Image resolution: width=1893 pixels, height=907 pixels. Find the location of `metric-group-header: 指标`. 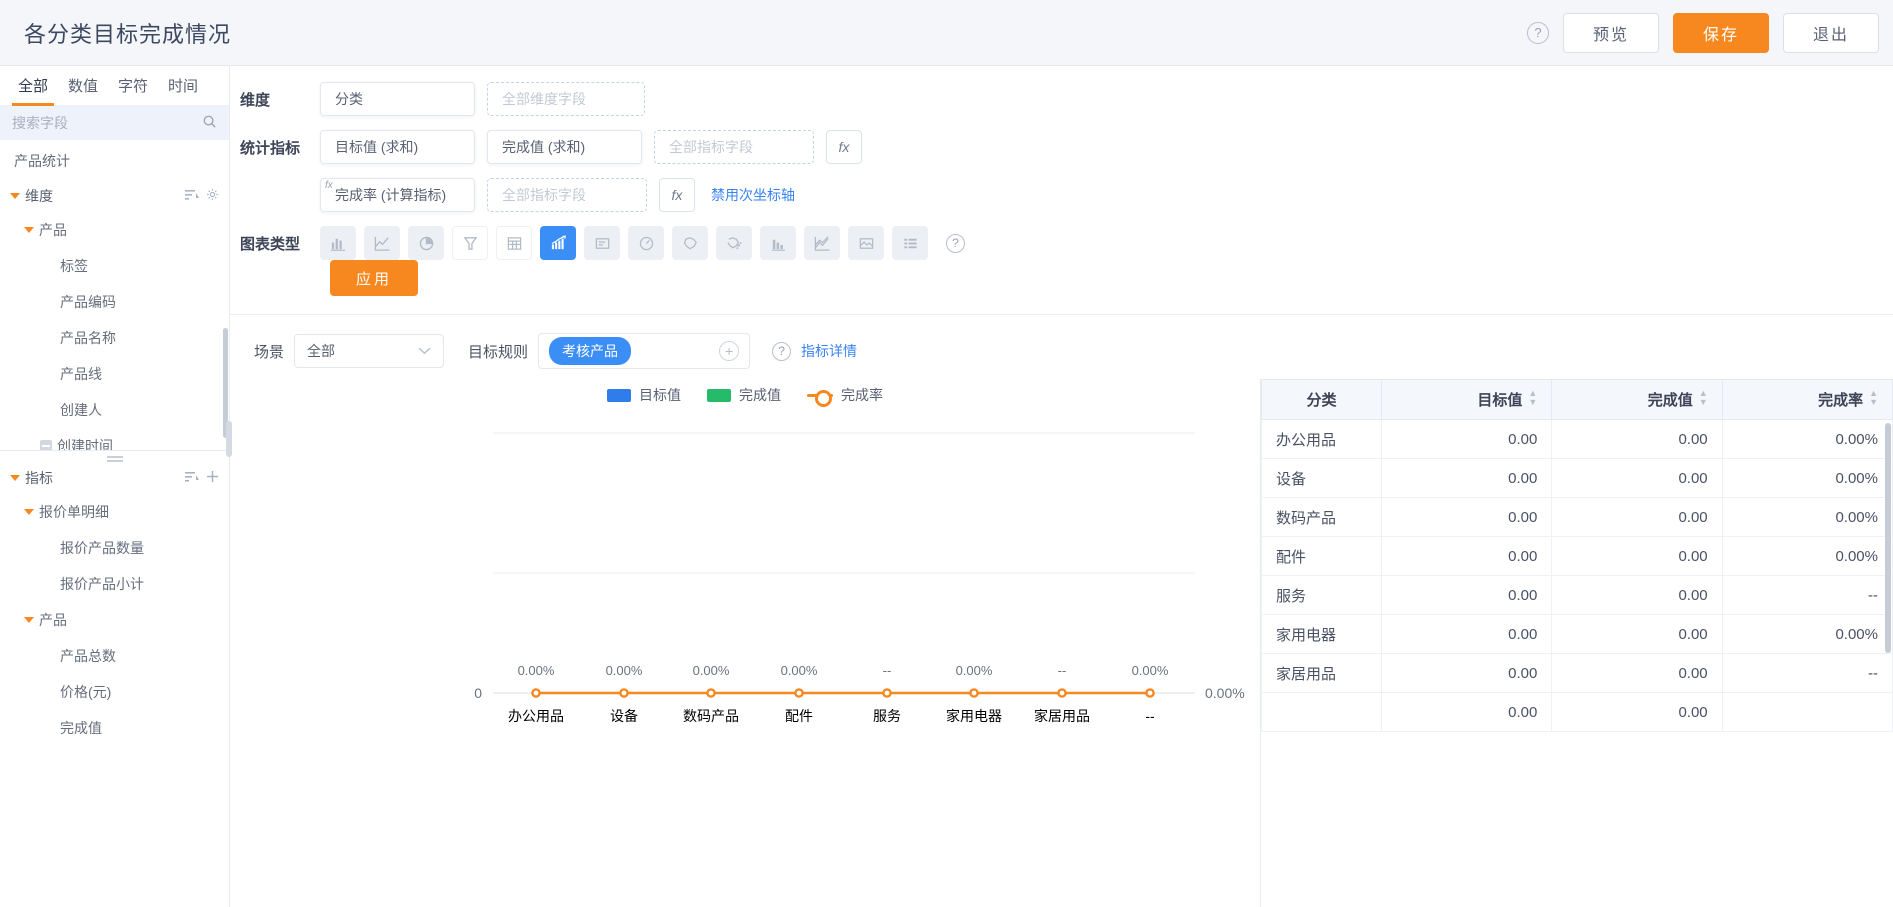

metric-group-header: 指标 is located at coordinates (114, 478).